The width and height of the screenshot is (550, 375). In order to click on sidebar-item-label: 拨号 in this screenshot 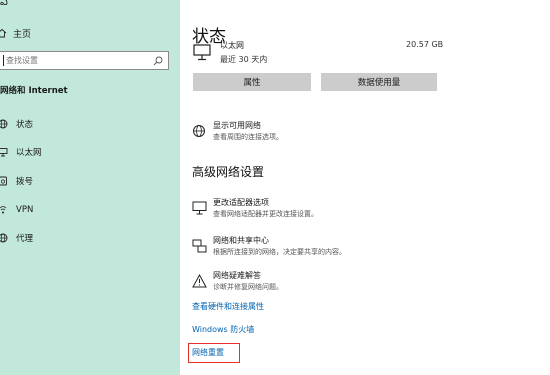, I will do `click(25, 182)`.